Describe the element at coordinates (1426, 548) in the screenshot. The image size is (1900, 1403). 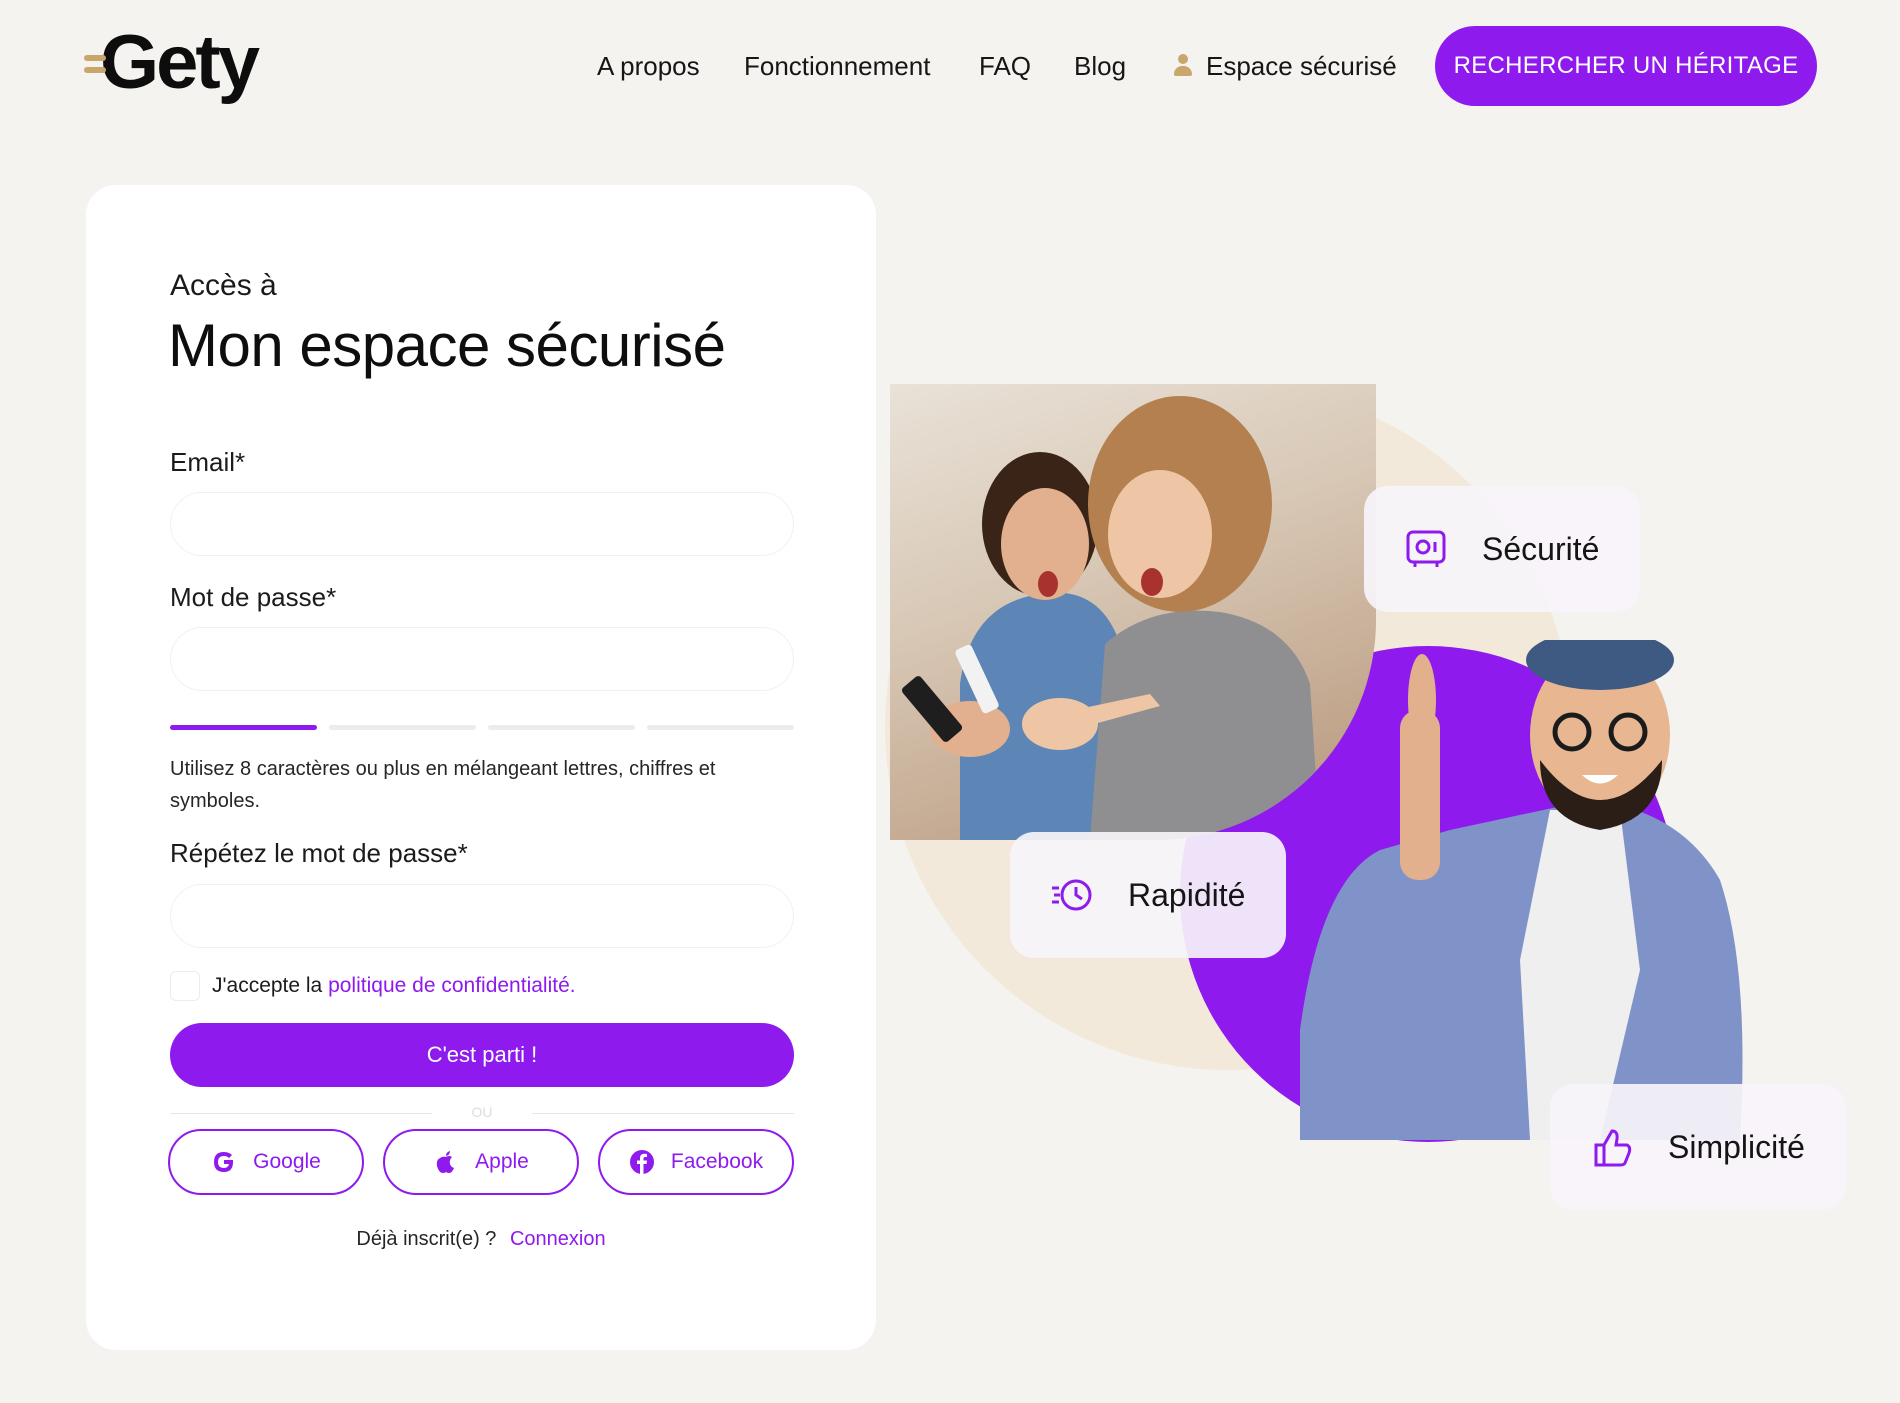
I see `safe-icon` at that location.